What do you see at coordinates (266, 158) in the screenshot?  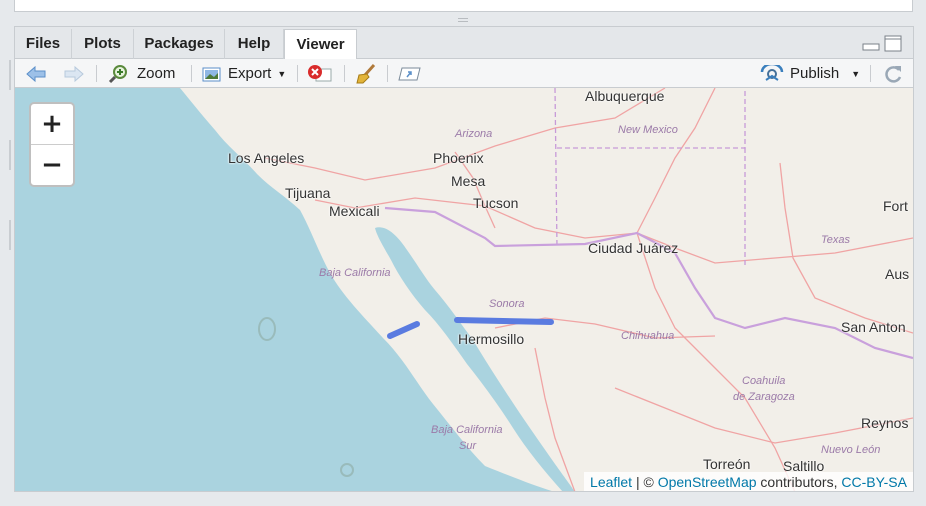 I see `city-los-angeles: Los Angeles` at bounding box center [266, 158].